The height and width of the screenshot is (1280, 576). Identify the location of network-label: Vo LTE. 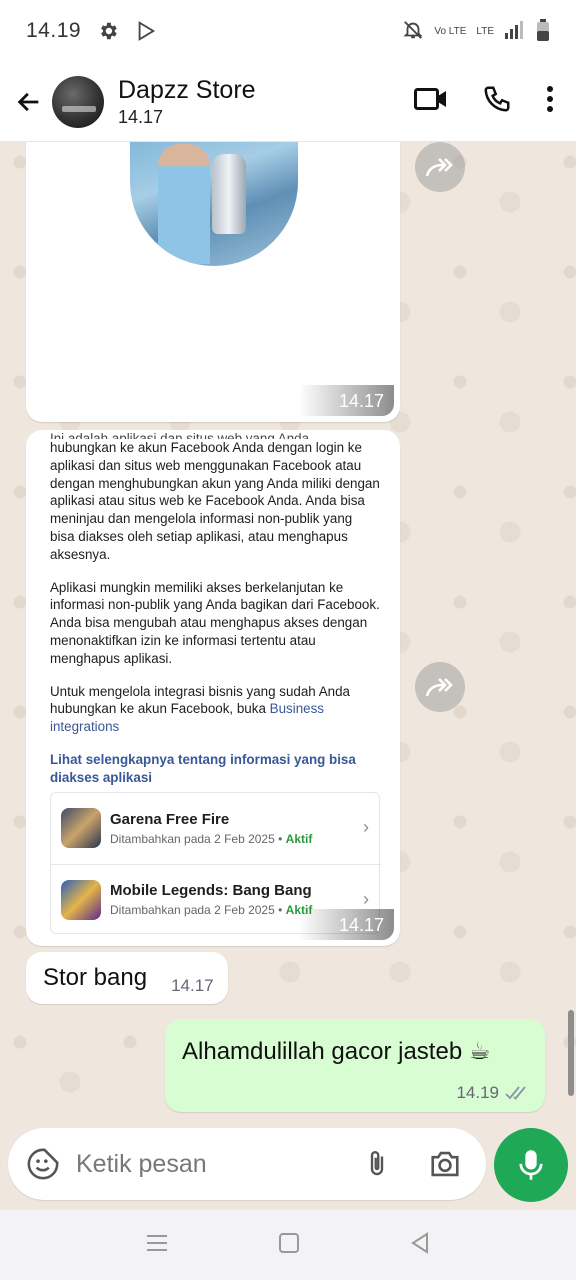
(450, 31).